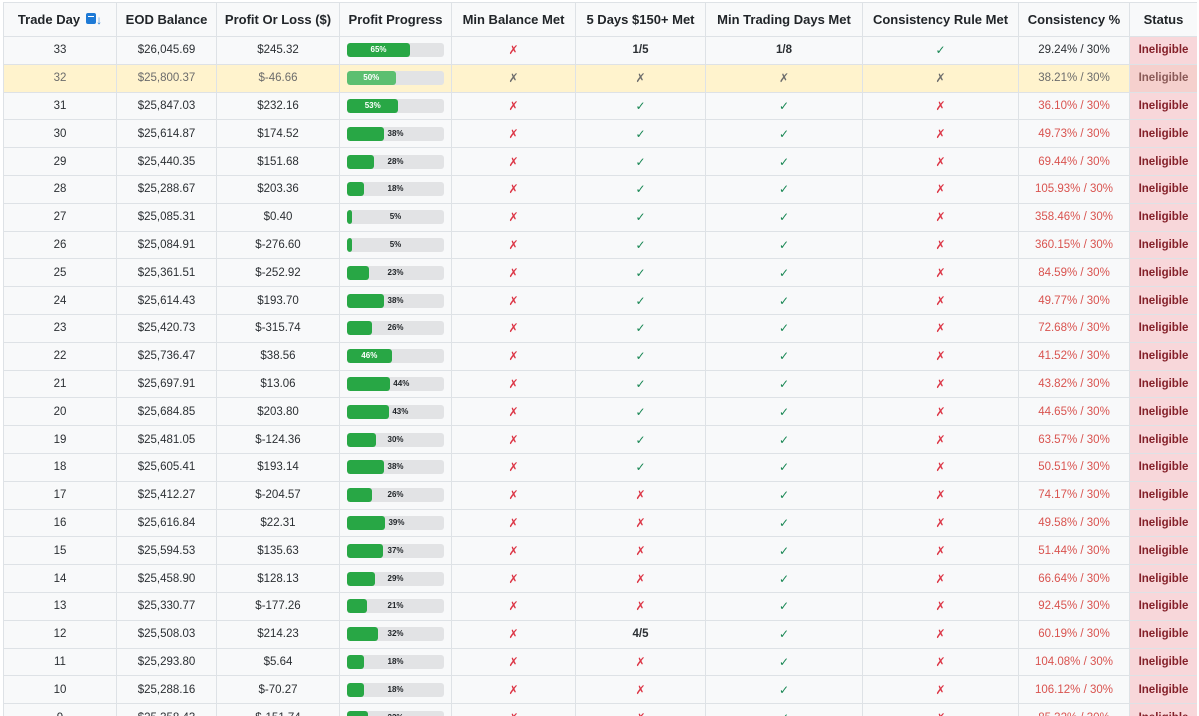 Image resolution: width=1199 pixels, height=716 pixels. I want to click on profit-or-loss-cell: $135.63, so click(278, 551).